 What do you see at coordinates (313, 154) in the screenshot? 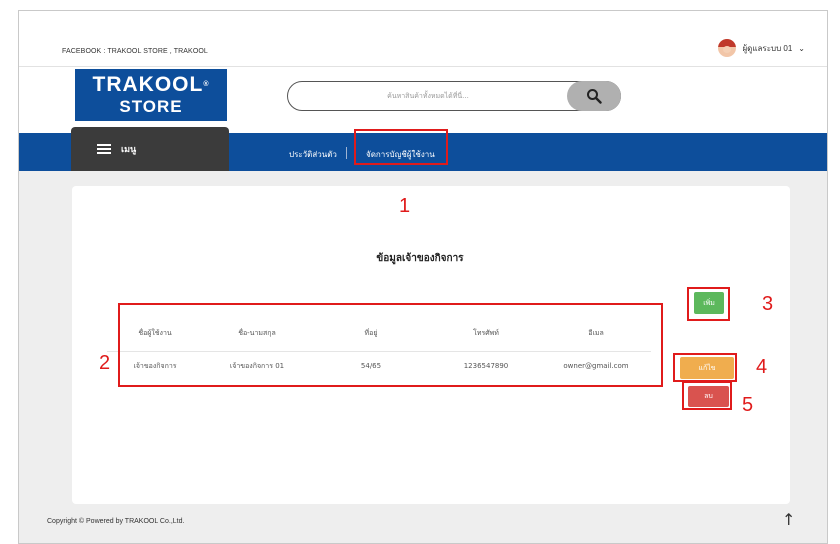
I see `nav-profile: ประวัติส่วนตัว` at bounding box center [313, 154].